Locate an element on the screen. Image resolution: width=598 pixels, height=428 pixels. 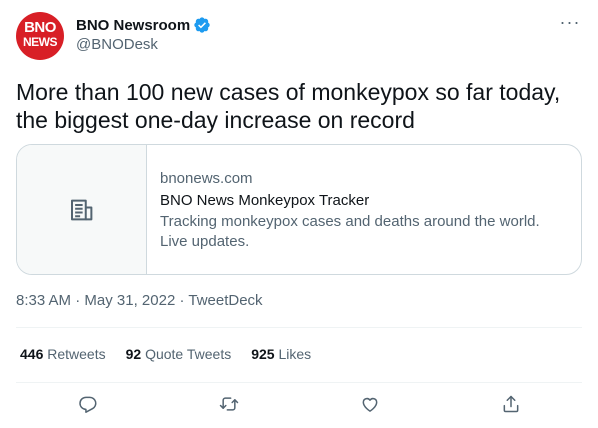
like-button is located at coordinates (370, 404).